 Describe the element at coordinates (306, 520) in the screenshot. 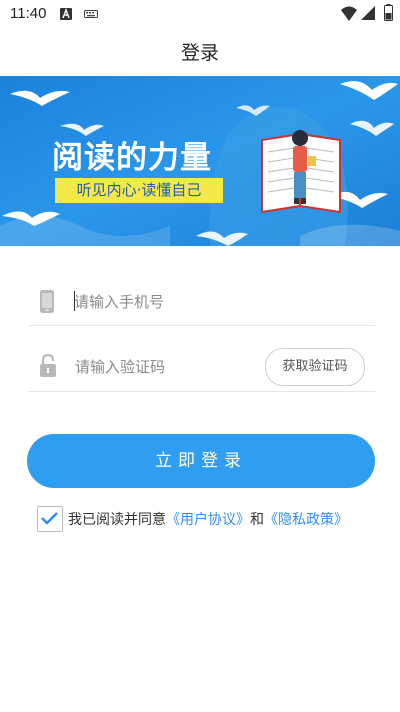

I see `privacy-policy-link: 《隐私政策》` at that location.